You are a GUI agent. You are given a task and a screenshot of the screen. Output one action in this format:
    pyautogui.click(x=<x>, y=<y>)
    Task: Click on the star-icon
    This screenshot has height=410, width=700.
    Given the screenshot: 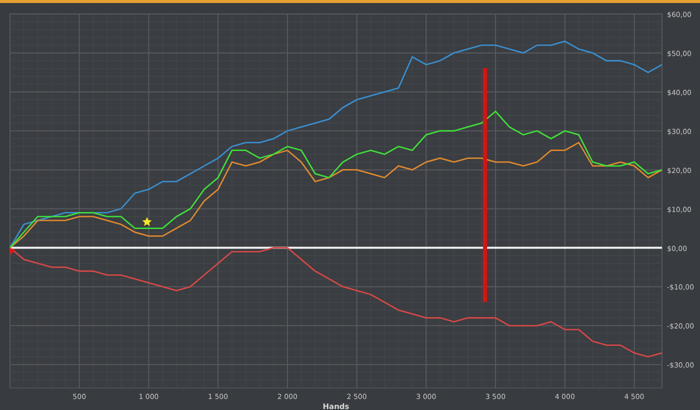 What is the action you would take?
    pyautogui.click(x=147, y=221)
    